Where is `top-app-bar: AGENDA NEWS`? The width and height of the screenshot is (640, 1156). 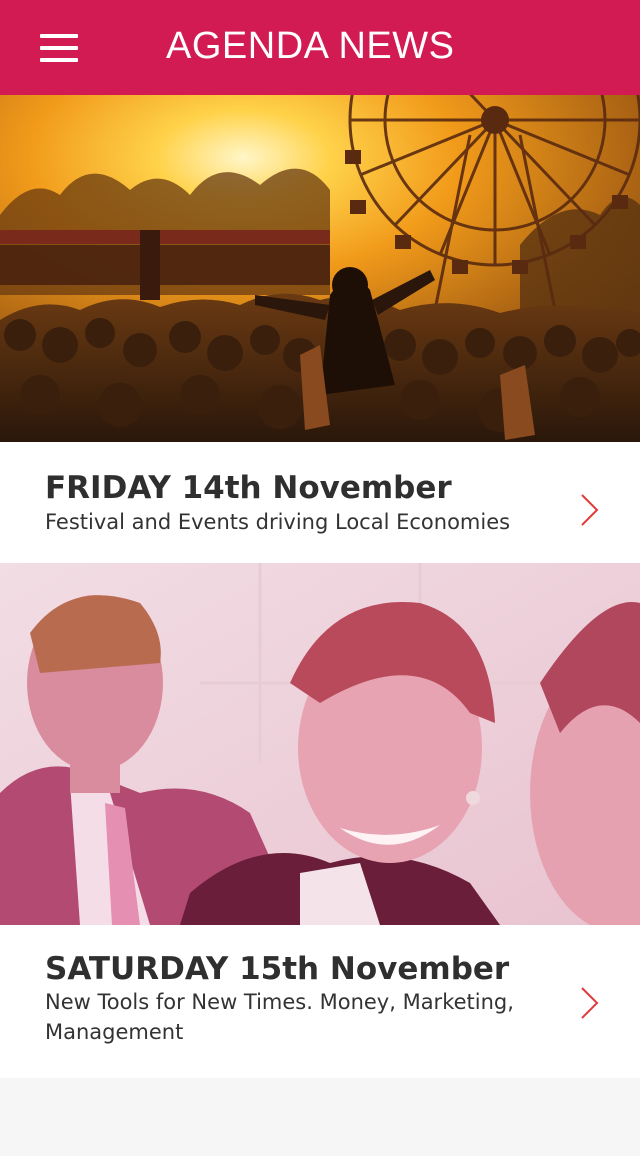
top-app-bar: AGENDA NEWS is located at coordinates (320, 47).